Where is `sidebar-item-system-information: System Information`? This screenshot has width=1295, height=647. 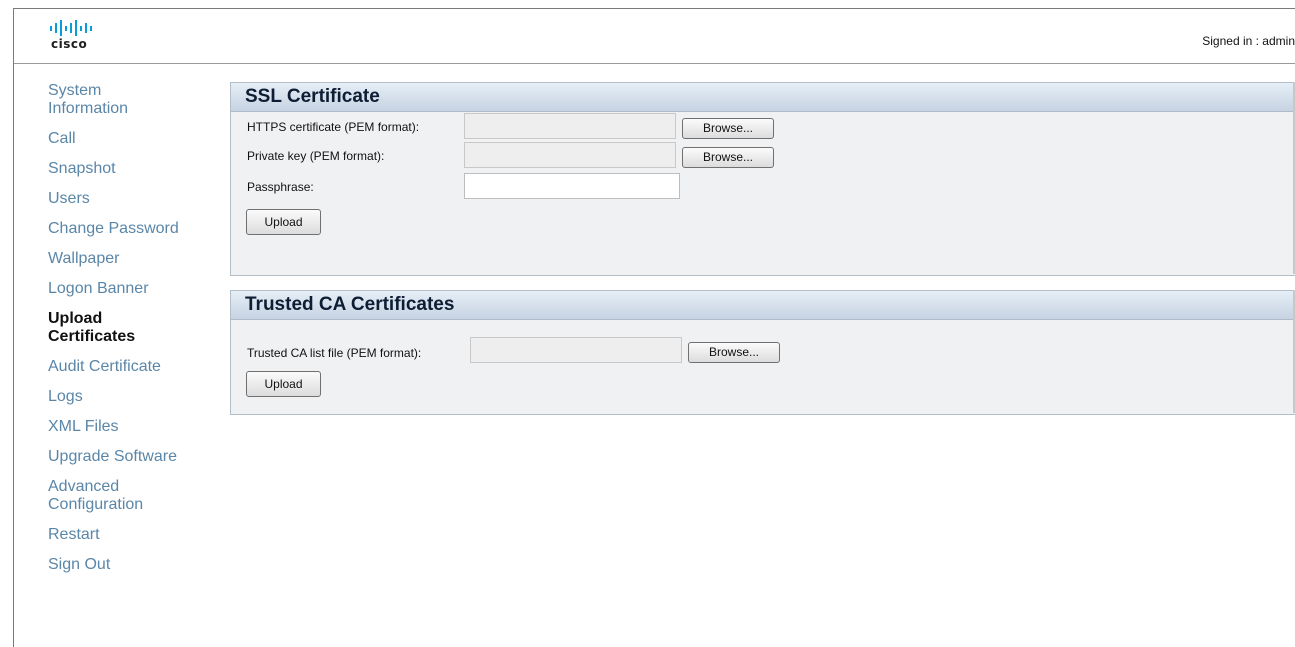 sidebar-item-system-information: System Information is located at coordinates (103, 100).